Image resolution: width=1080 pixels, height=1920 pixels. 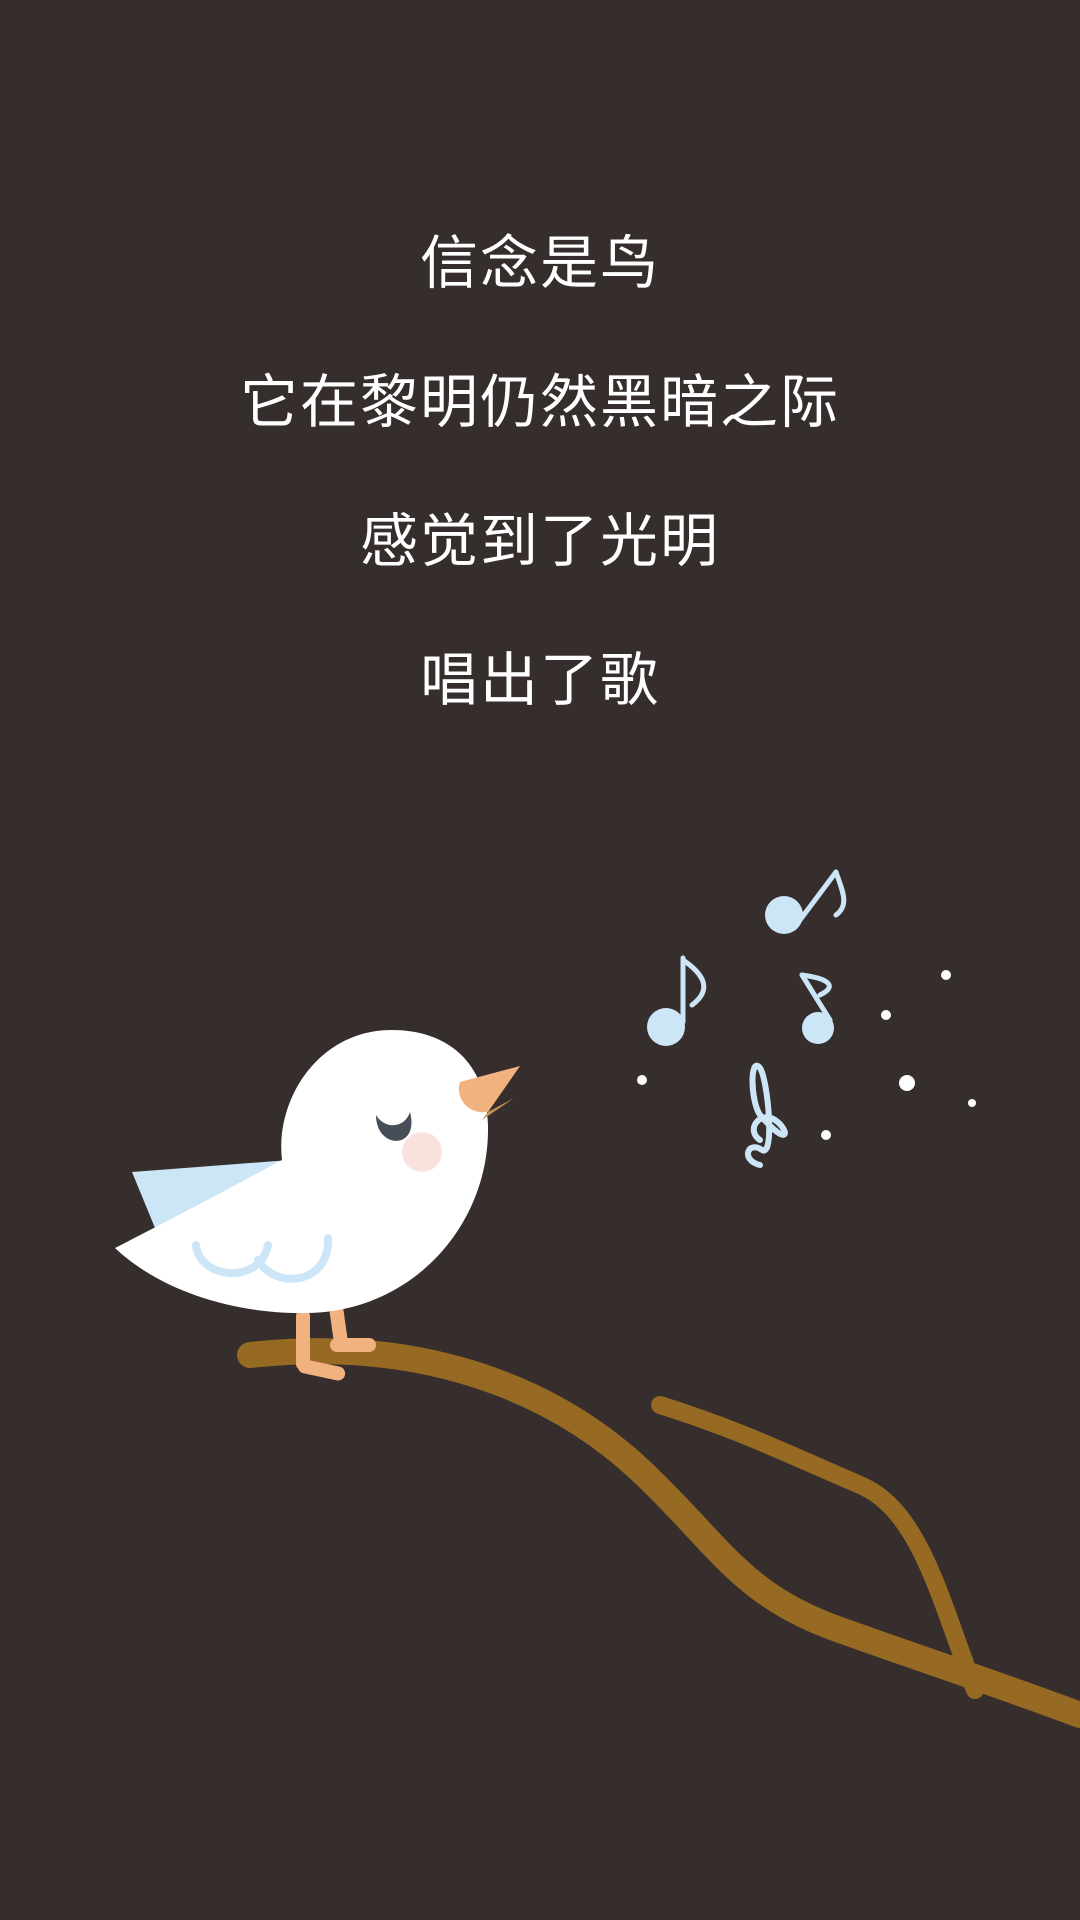 What do you see at coordinates (766, 1115) in the screenshot?
I see `treble-clef-icon` at bounding box center [766, 1115].